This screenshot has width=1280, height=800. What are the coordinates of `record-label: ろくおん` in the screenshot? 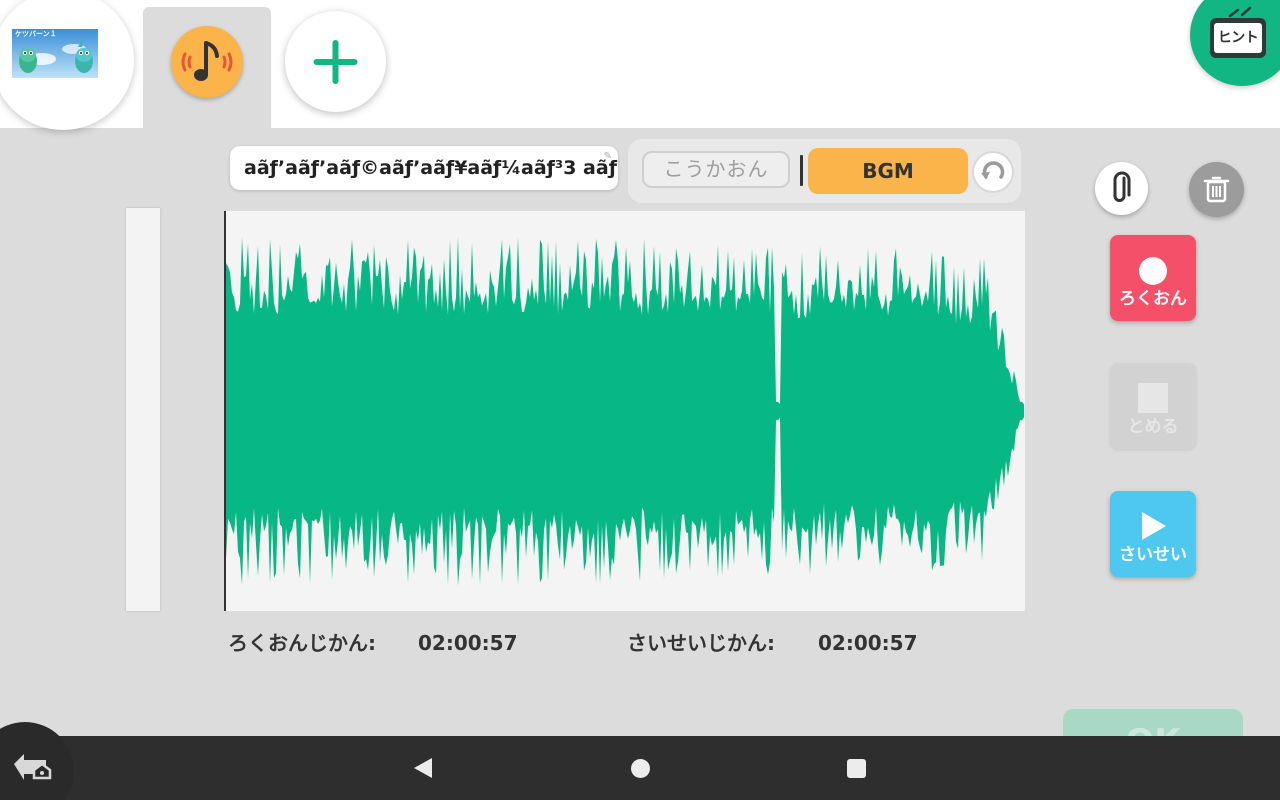 It's located at (1153, 299).